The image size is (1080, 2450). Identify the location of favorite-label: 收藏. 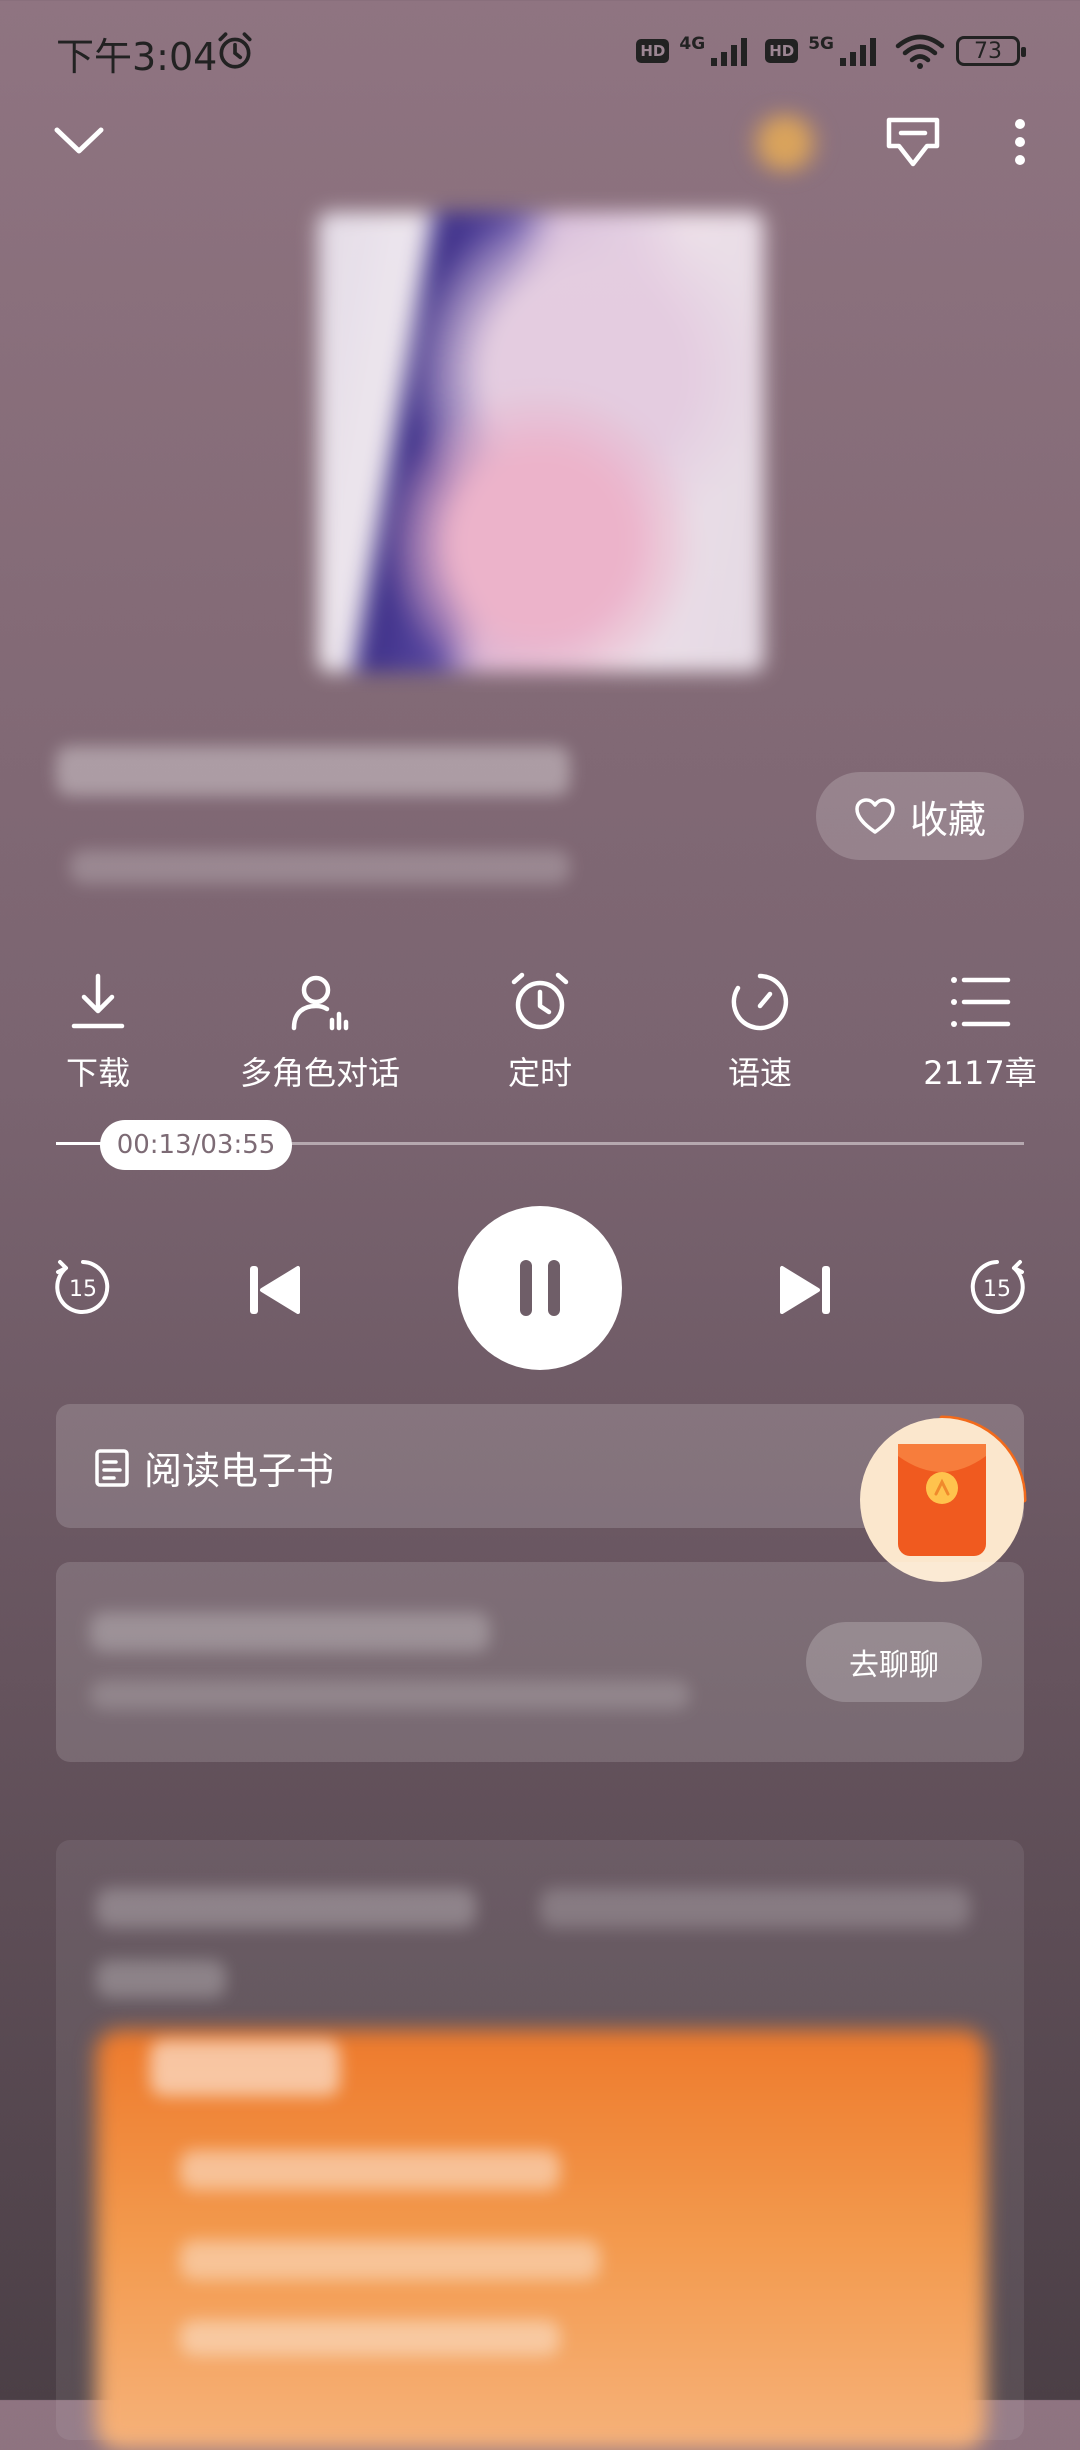
(947, 819).